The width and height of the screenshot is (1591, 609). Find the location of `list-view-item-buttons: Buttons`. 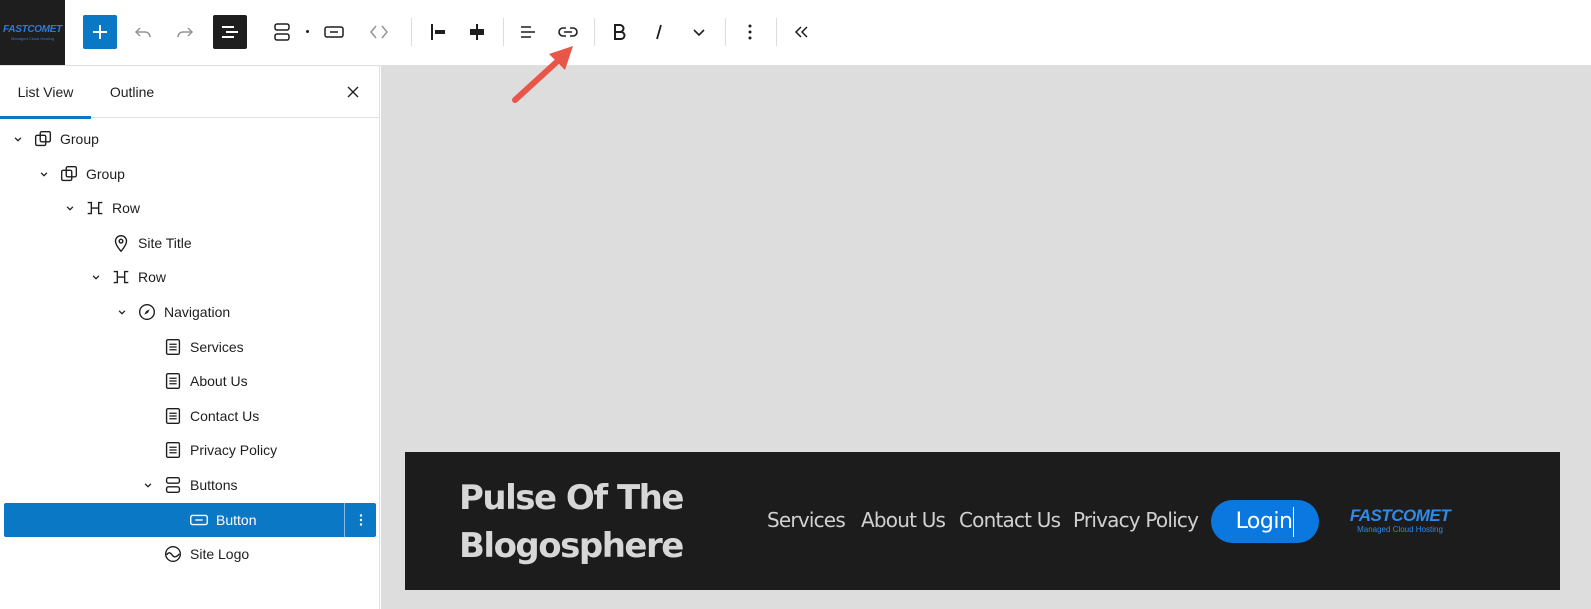

list-view-item-buttons: Buttons is located at coordinates (190, 485).